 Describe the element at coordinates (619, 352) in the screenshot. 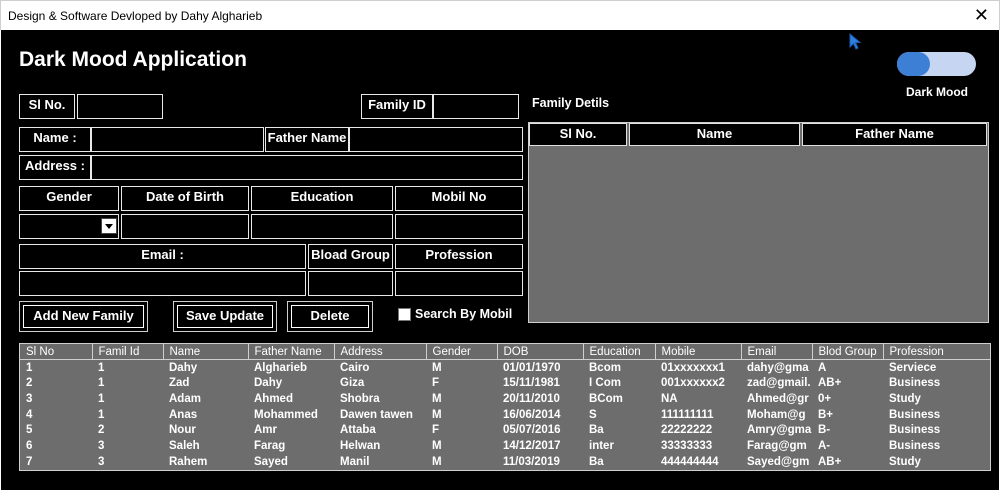

I see `grid-column-header: Education` at that location.